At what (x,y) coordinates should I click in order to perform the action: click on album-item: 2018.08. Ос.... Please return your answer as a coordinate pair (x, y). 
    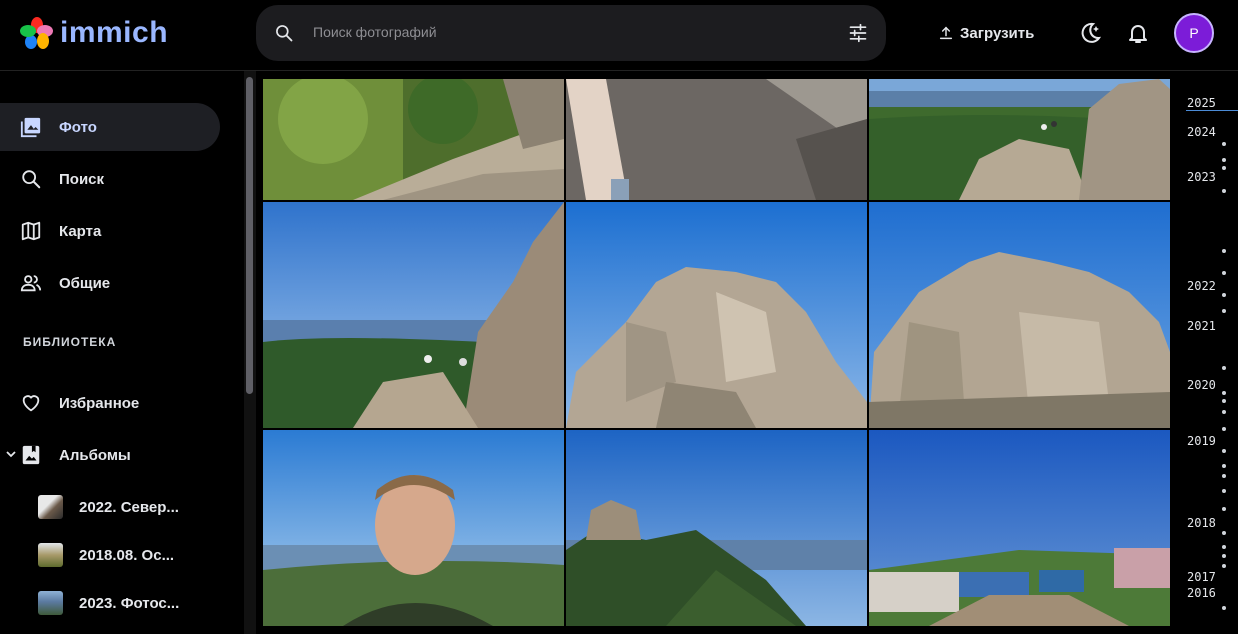
    Looking at the image, I should click on (138, 555).